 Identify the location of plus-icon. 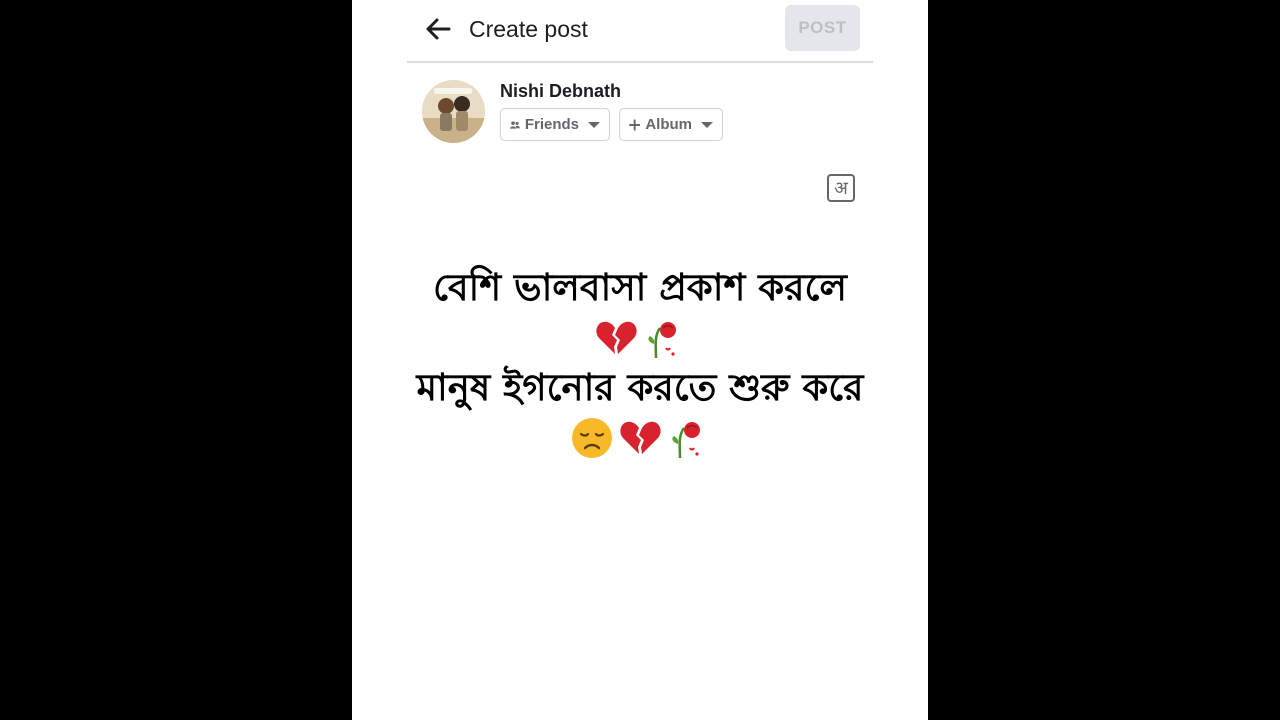
(635, 124).